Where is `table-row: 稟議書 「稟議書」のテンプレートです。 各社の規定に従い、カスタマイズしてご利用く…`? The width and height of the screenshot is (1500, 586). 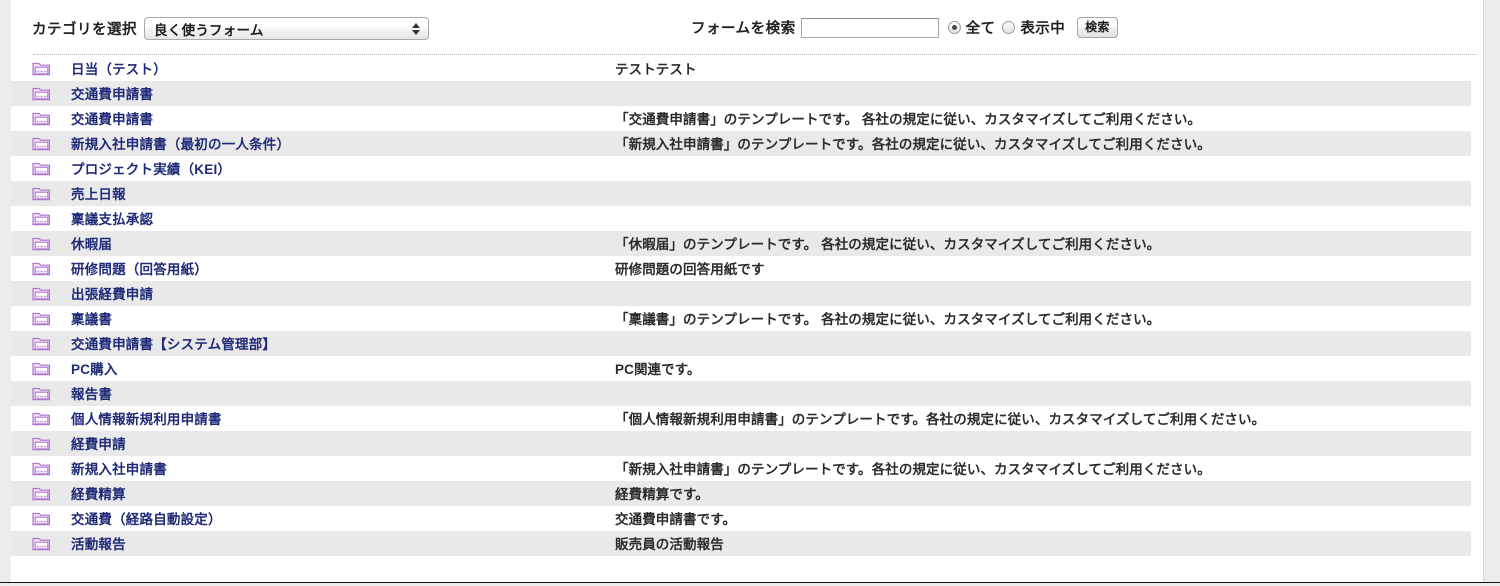
table-row: 稟議書 「稟議書」のテンプレートです。 各社の規定に従い、カスタマイズしてご利用く… is located at coordinates (747, 318).